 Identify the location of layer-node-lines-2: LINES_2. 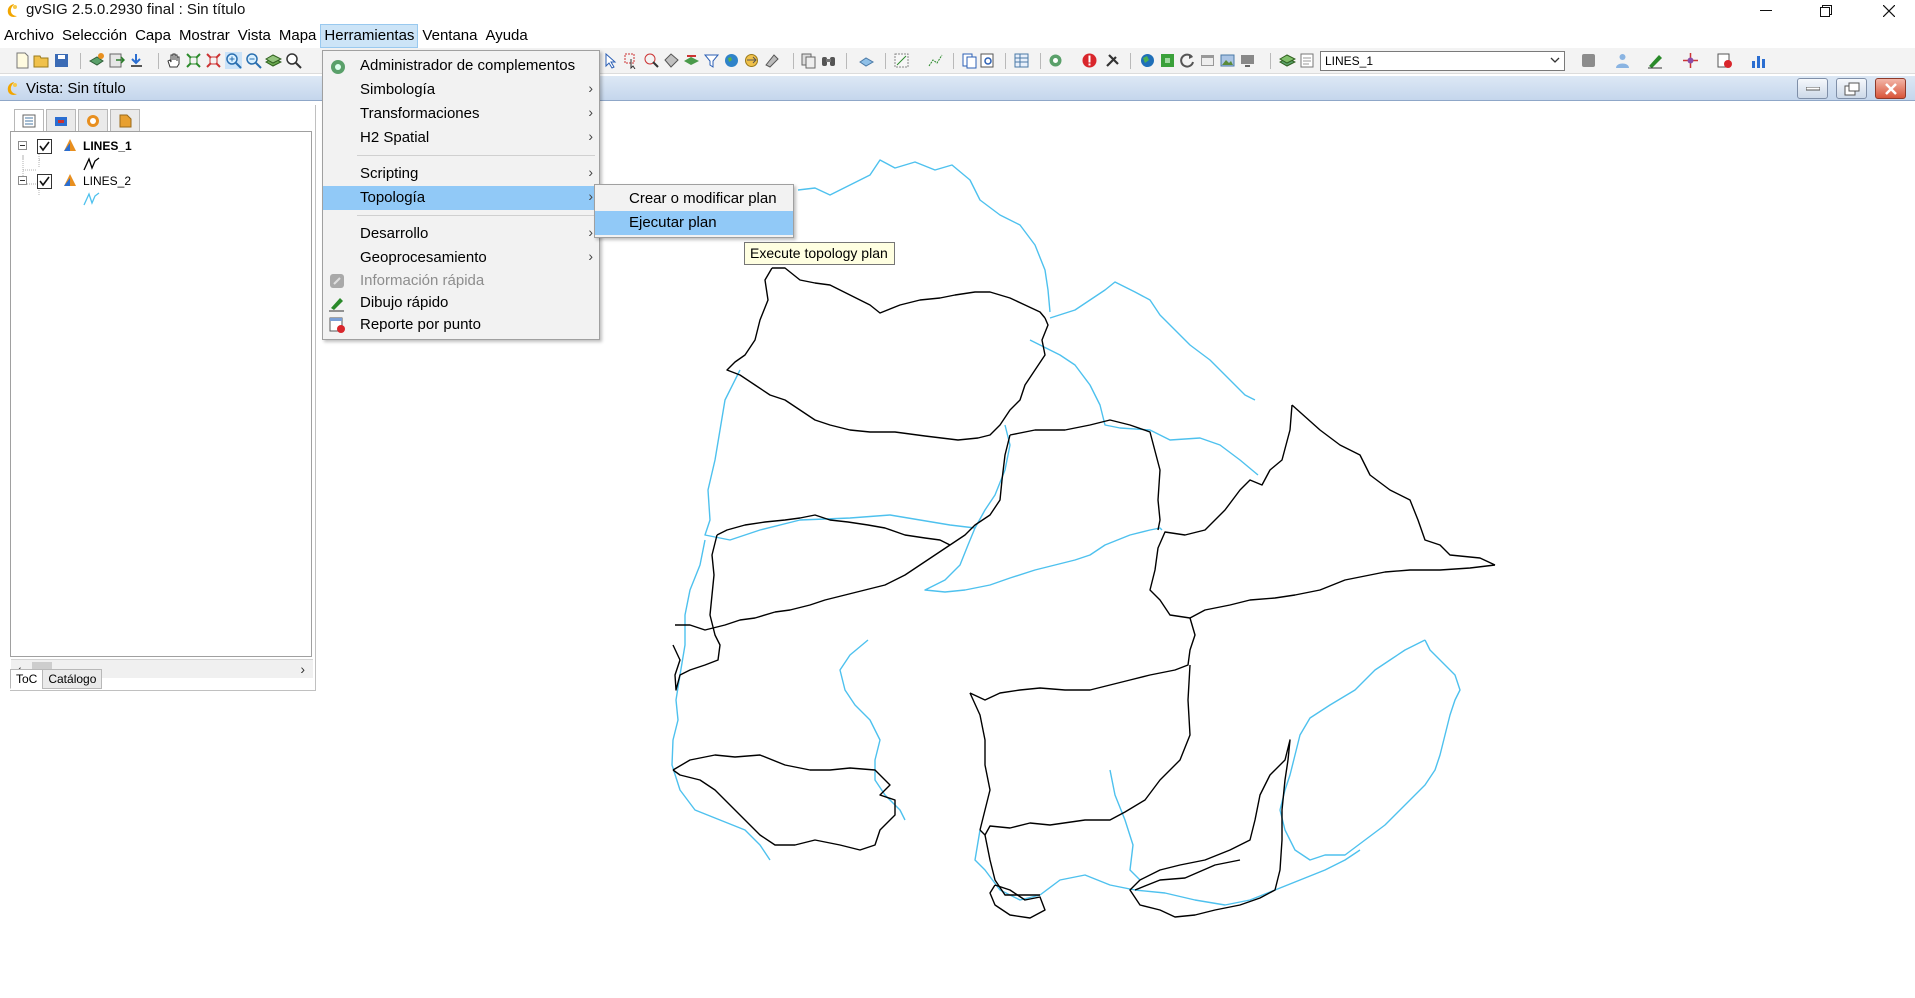
(161, 189).